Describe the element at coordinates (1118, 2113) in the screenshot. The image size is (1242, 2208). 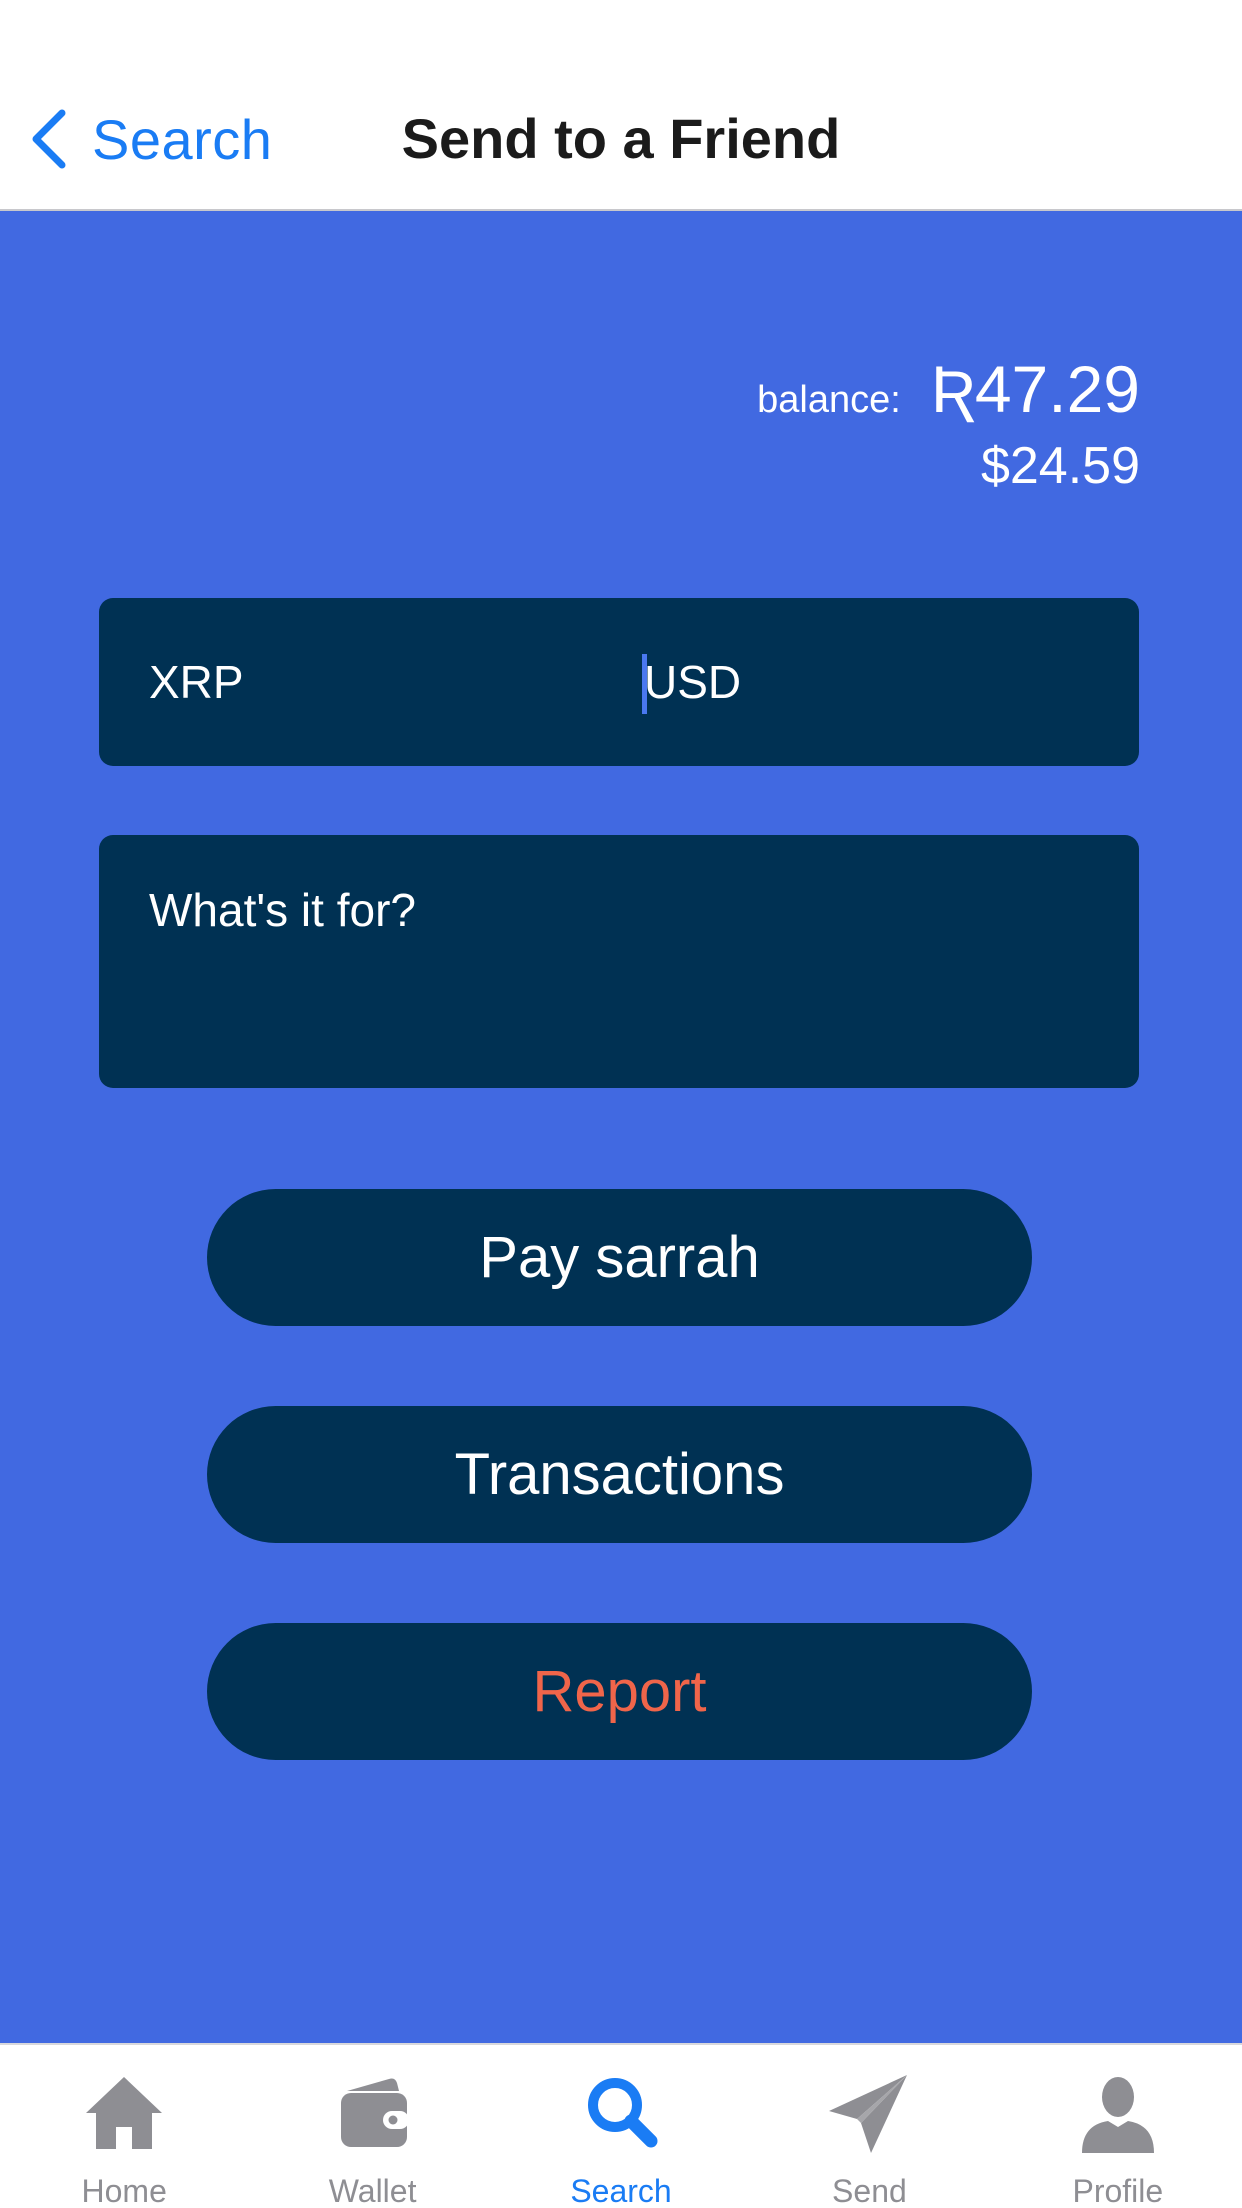
I see `profile-icon` at that location.